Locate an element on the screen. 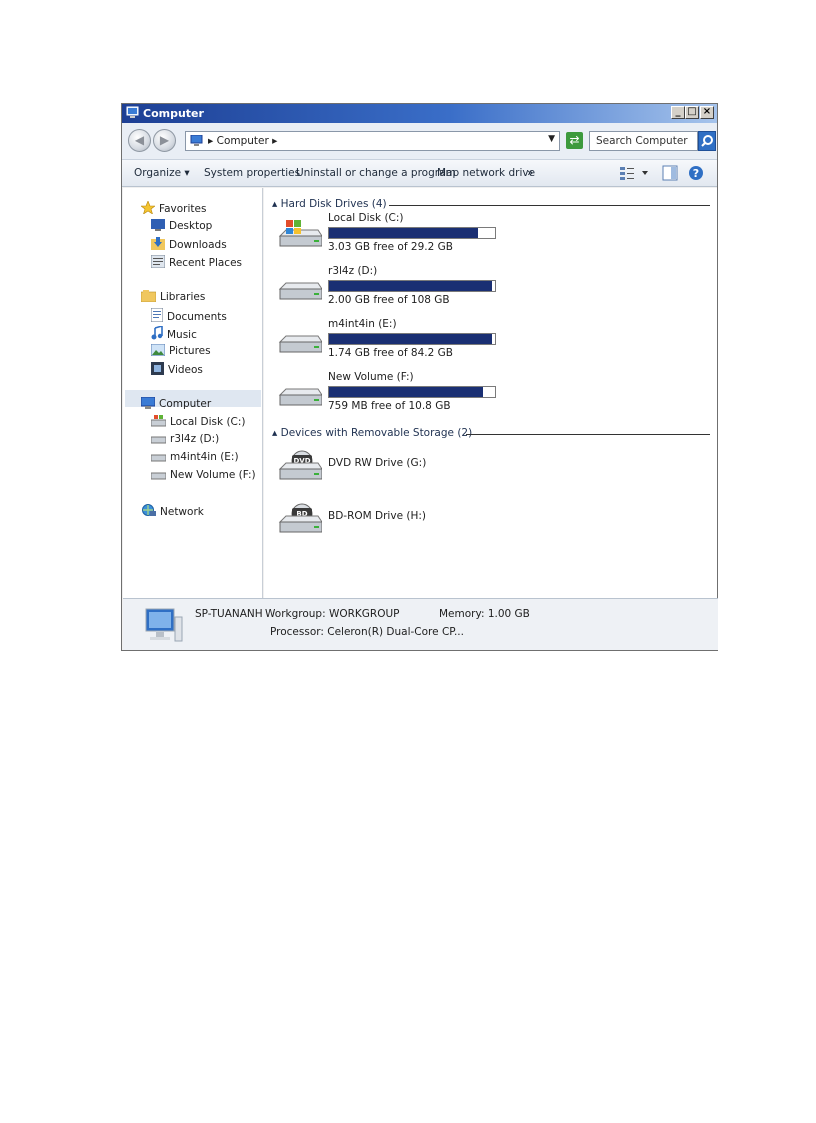 This screenshot has height=1123, width=816. forward-button: ▶ is located at coordinates (164, 140).